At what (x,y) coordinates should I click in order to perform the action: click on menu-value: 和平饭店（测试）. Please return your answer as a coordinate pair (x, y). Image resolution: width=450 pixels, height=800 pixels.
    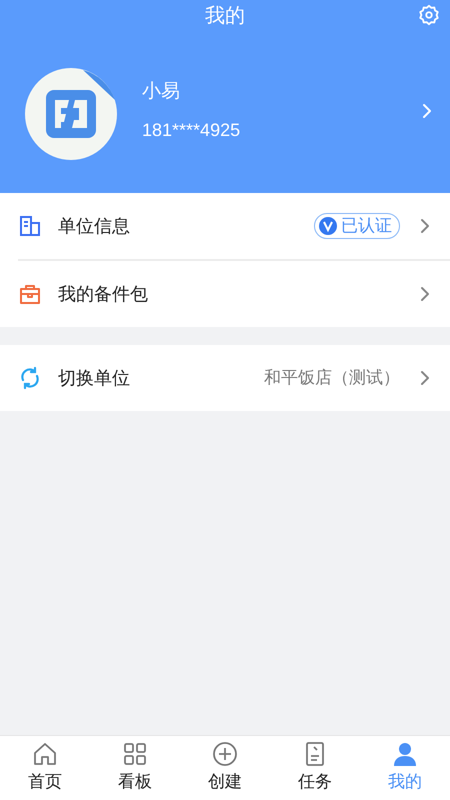
    Looking at the image, I should click on (332, 378).